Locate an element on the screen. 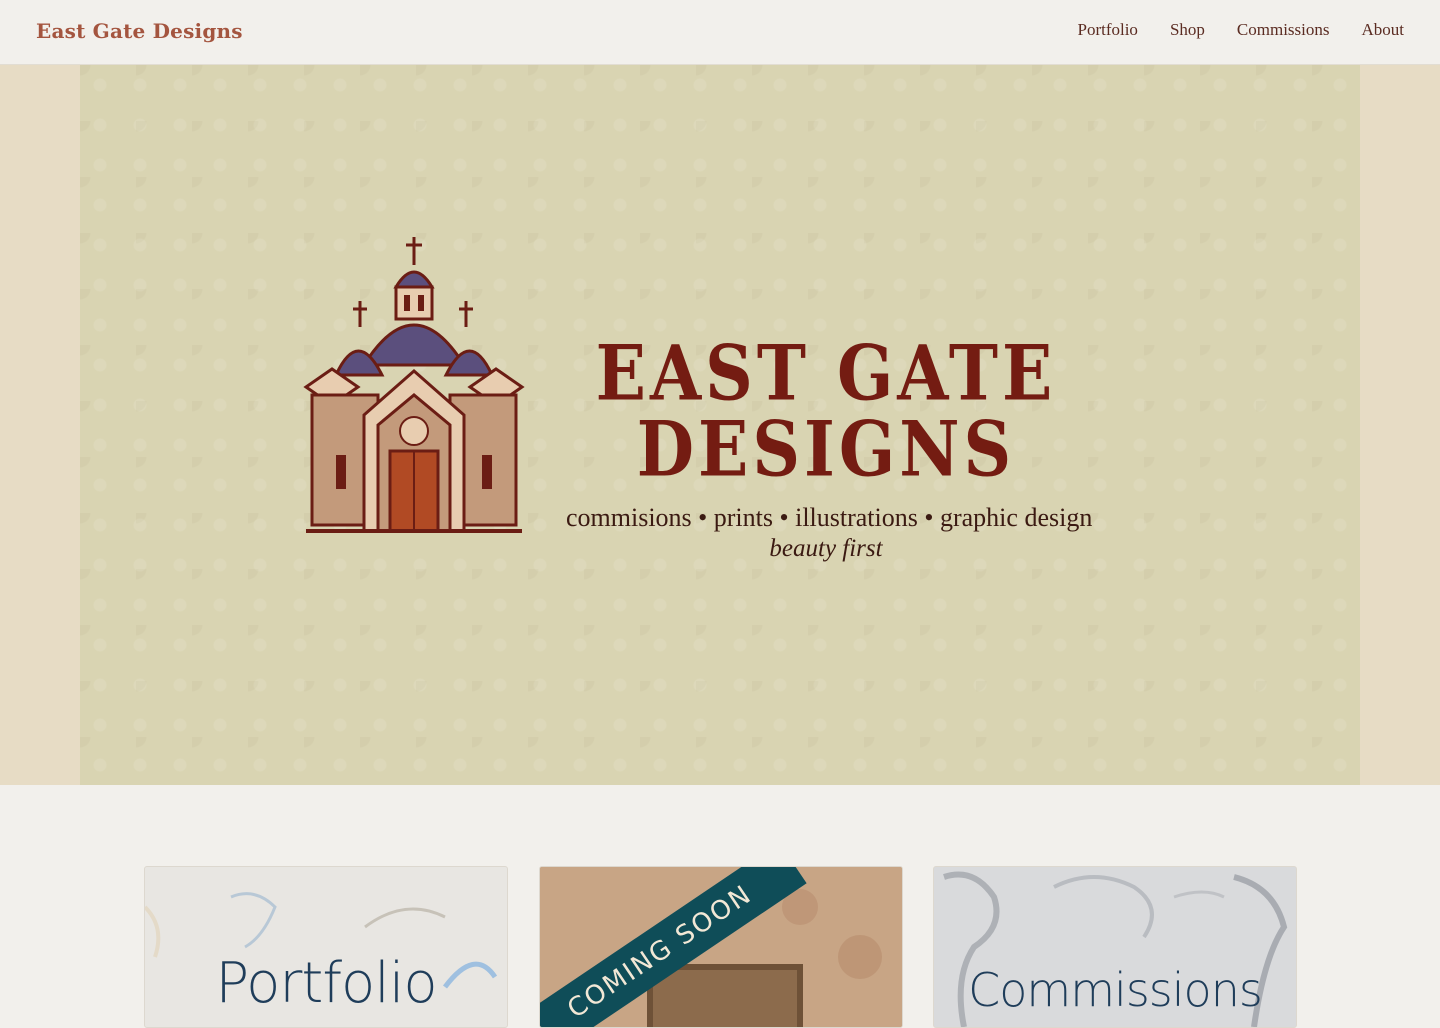  nav-commissions: Commissions is located at coordinates (1283, 30).